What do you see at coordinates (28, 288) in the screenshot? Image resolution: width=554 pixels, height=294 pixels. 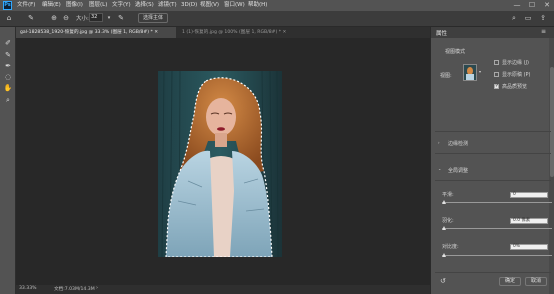 I see `zoom-level: 33.33%` at bounding box center [28, 288].